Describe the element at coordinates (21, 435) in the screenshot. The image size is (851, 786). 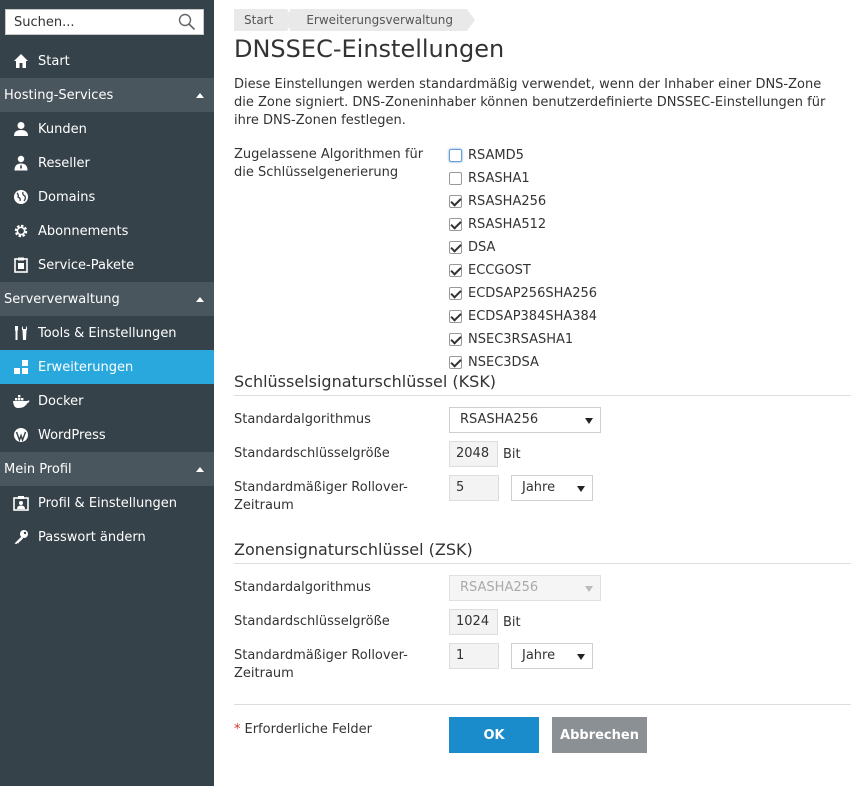
I see `wordpress-icon` at that location.